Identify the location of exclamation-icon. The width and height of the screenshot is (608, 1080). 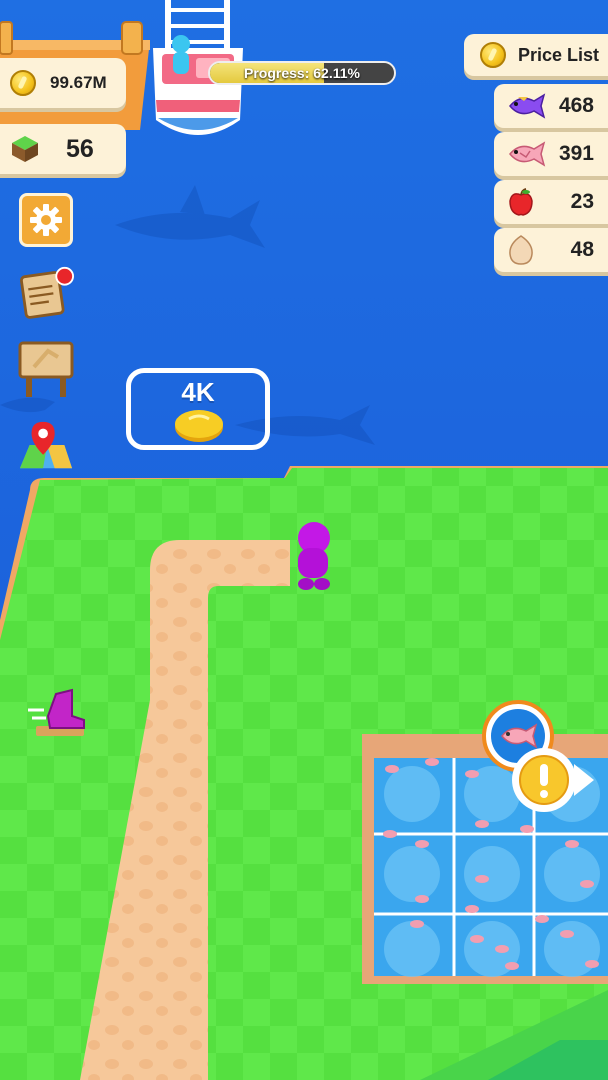
(544, 780).